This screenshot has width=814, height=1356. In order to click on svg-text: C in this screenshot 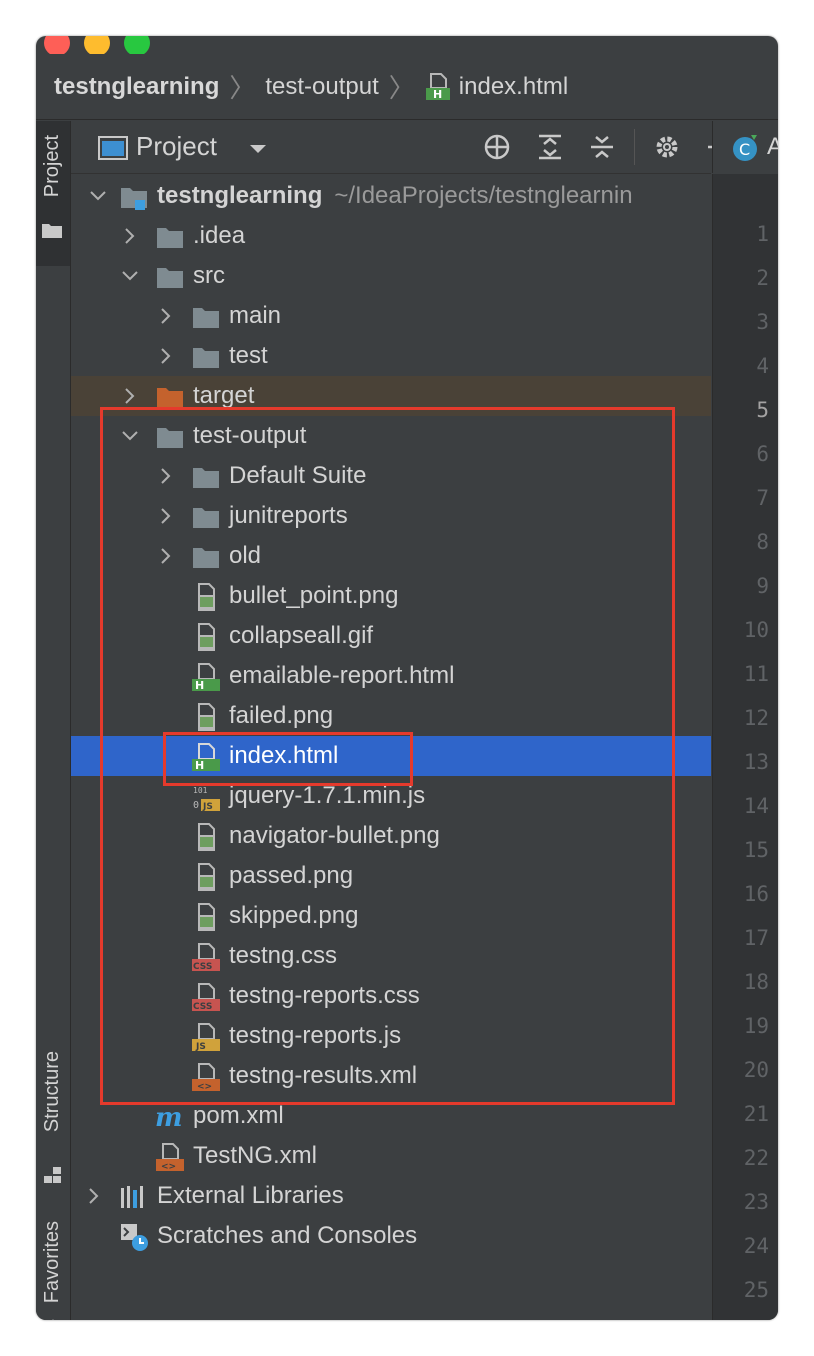, I will do `click(744, 149)`.